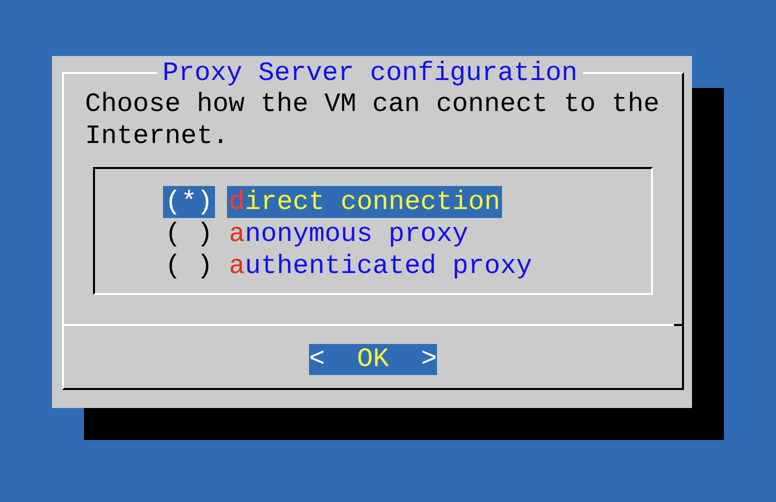 The width and height of the screenshot is (776, 502). I want to click on dialog-message: Choose how the VM can connect to the Internet., so click(372, 120).